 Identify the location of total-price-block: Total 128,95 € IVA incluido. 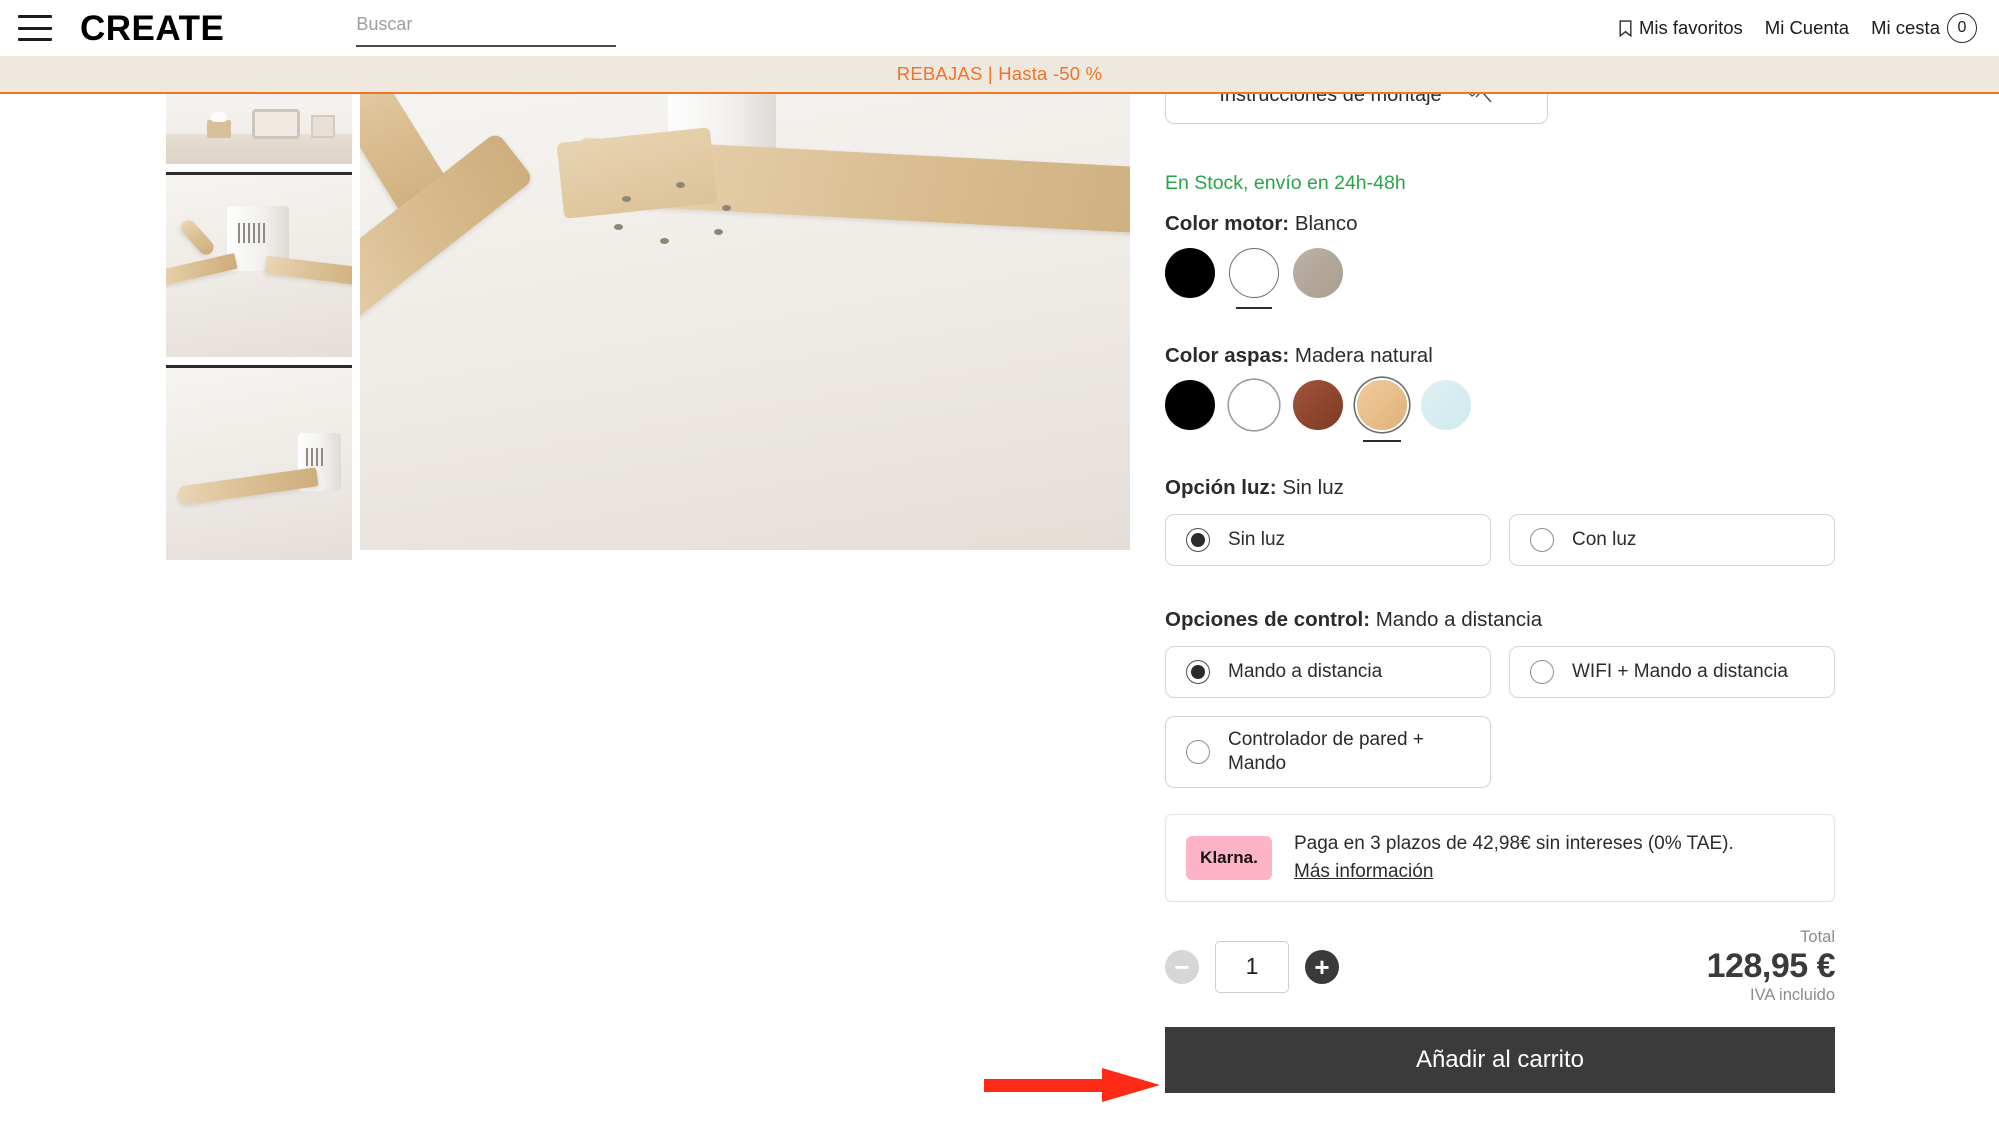
(1771, 966).